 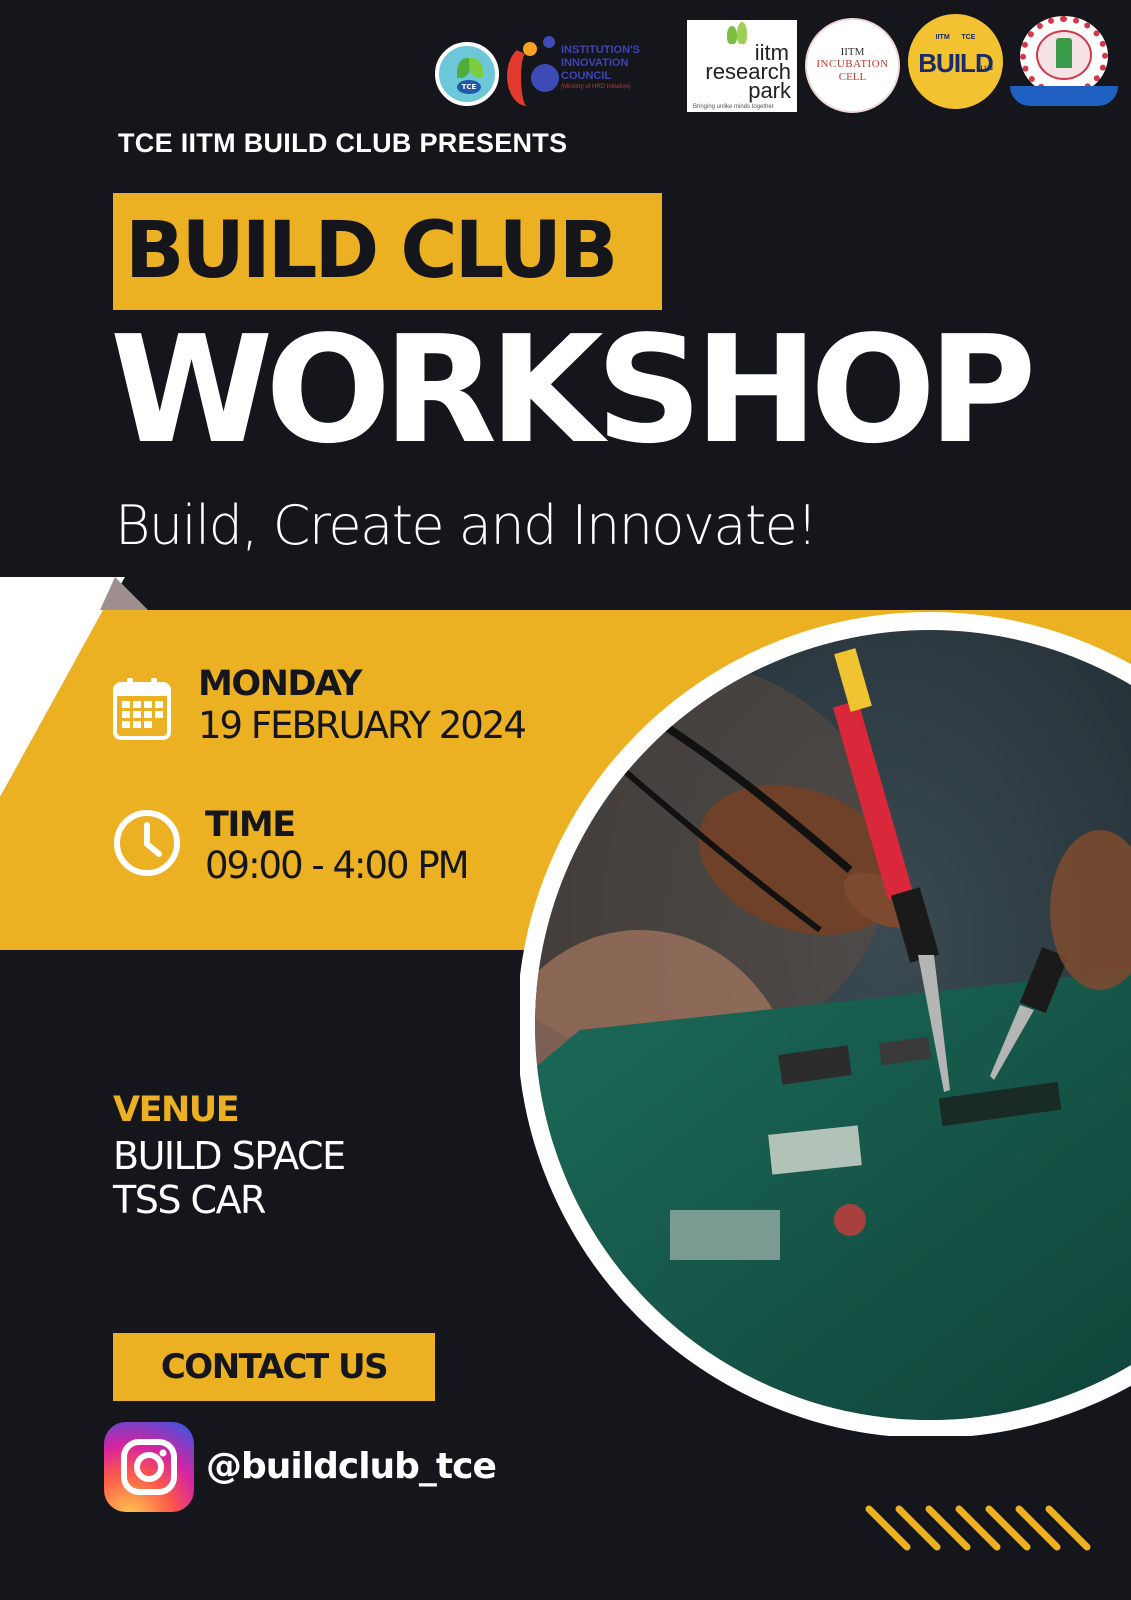 What do you see at coordinates (147, 843) in the screenshot?
I see `clock-icon` at bounding box center [147, 843].